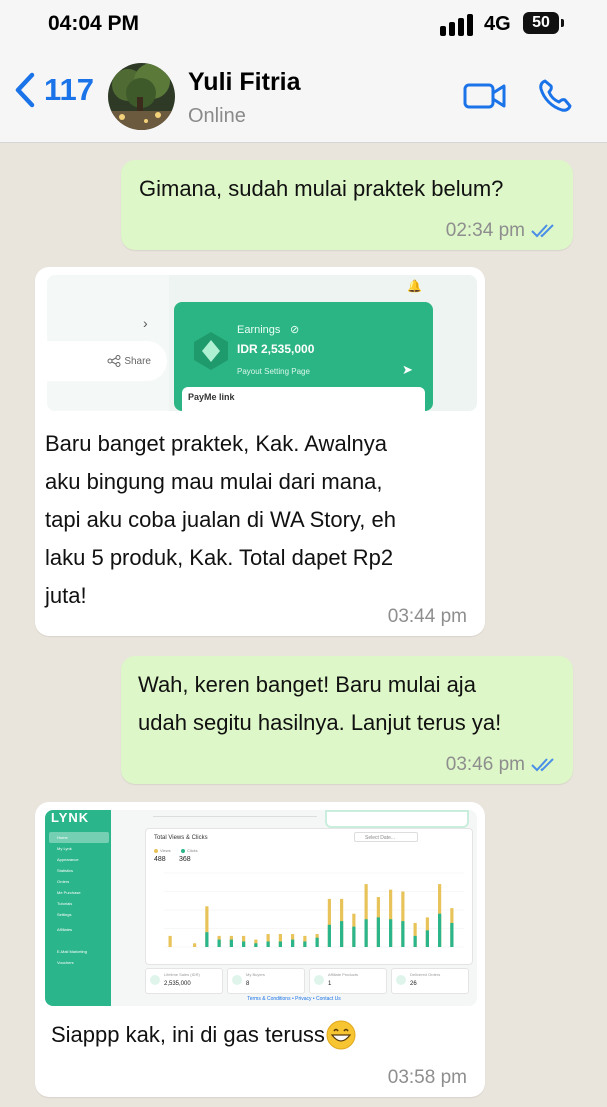 The height and width of the screenshot is (1107, 607). What do you see at coordinates (165, 850) in the screenshot?
I see `legend-views-label: Views` at bounding box center [165, 850].